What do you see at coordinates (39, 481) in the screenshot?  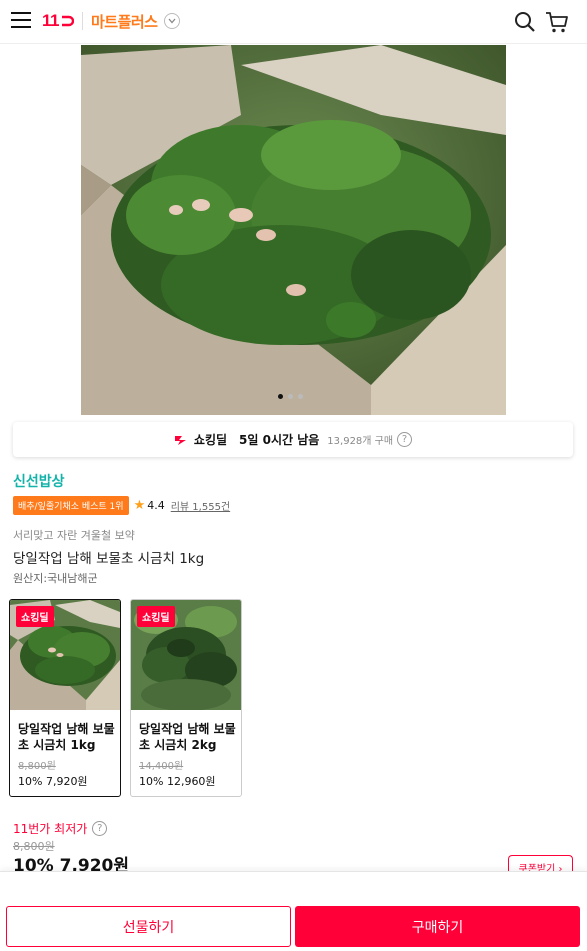 I see `seller-name: 신선밥상` at bounding box center [39, 481].